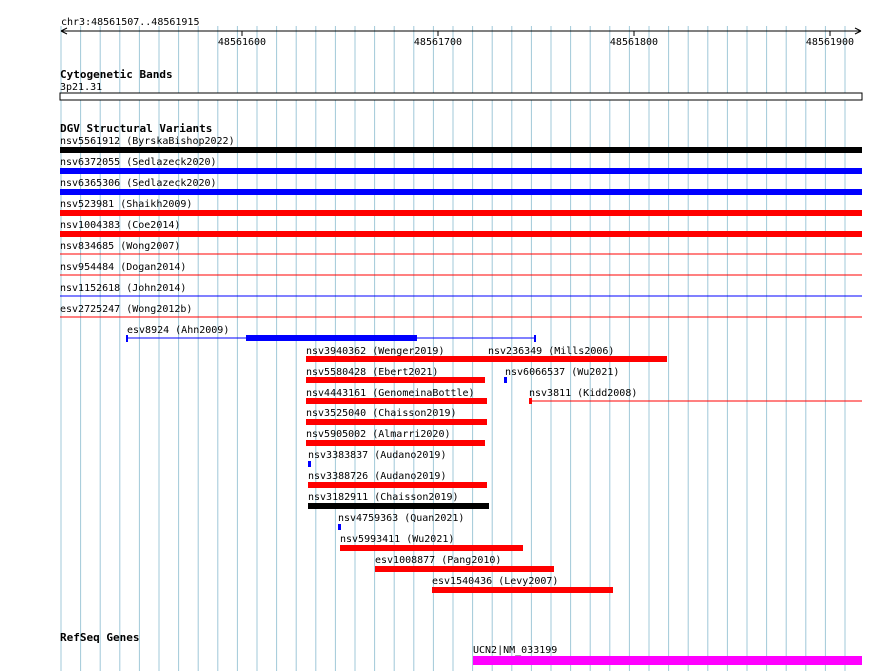 The image size is (890, 671). I want to click on dgv-feature: nsv3811 (Kidd2008), so click(695, 396).